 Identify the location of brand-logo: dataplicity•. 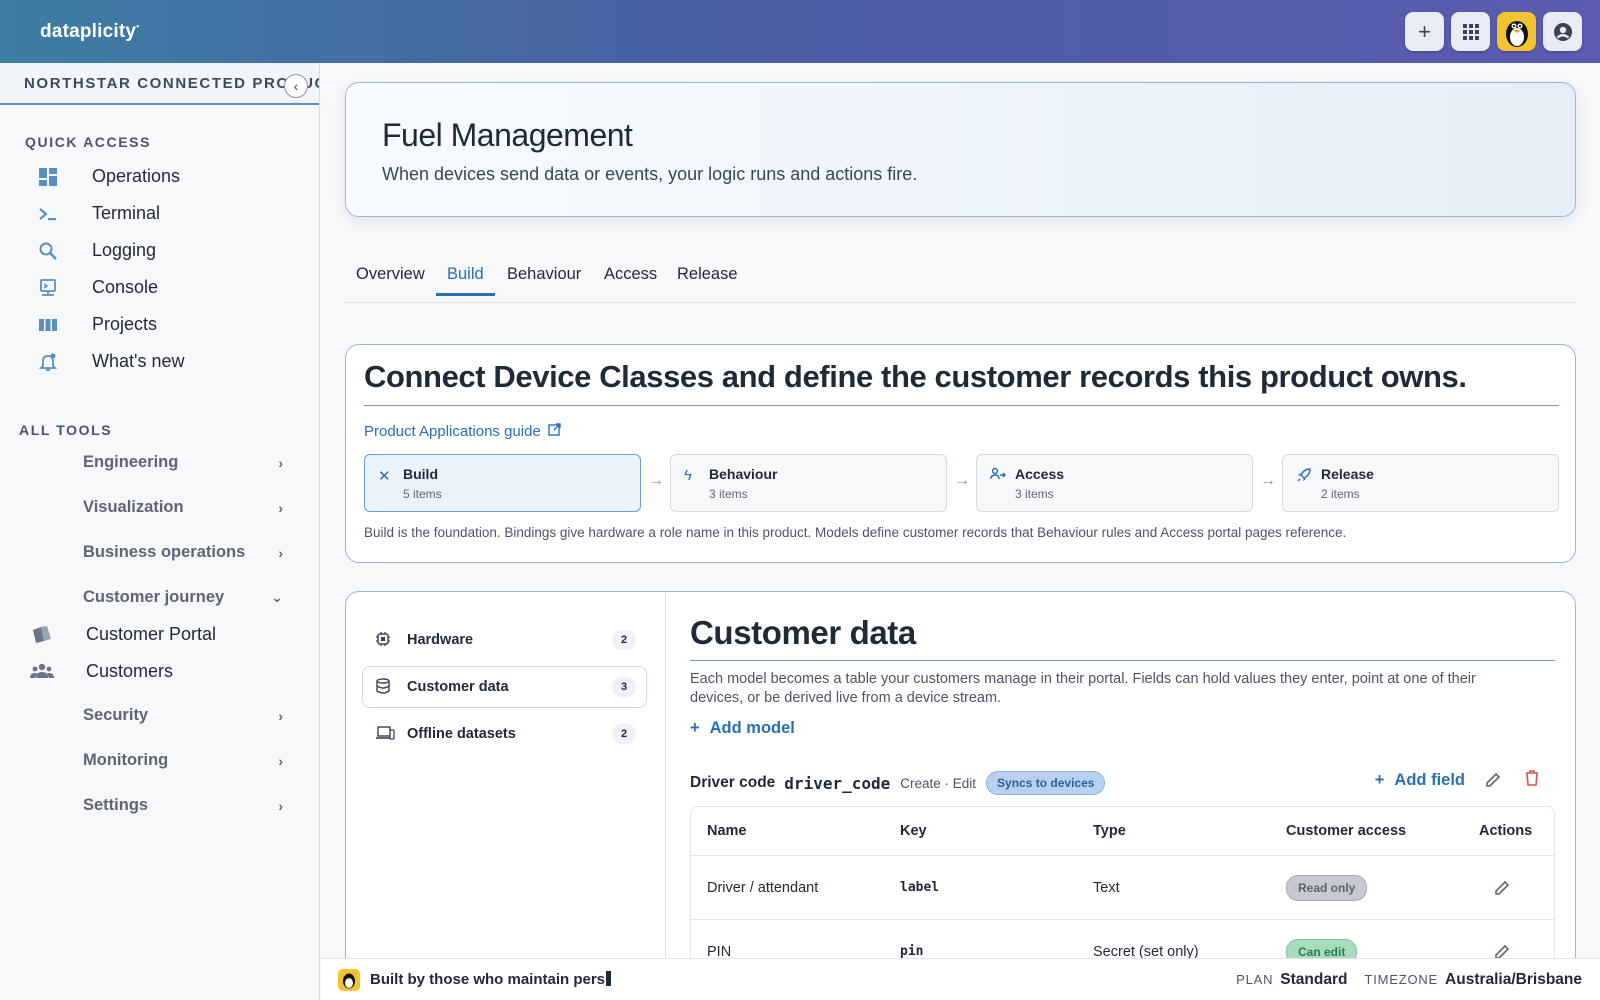
(90, 32).